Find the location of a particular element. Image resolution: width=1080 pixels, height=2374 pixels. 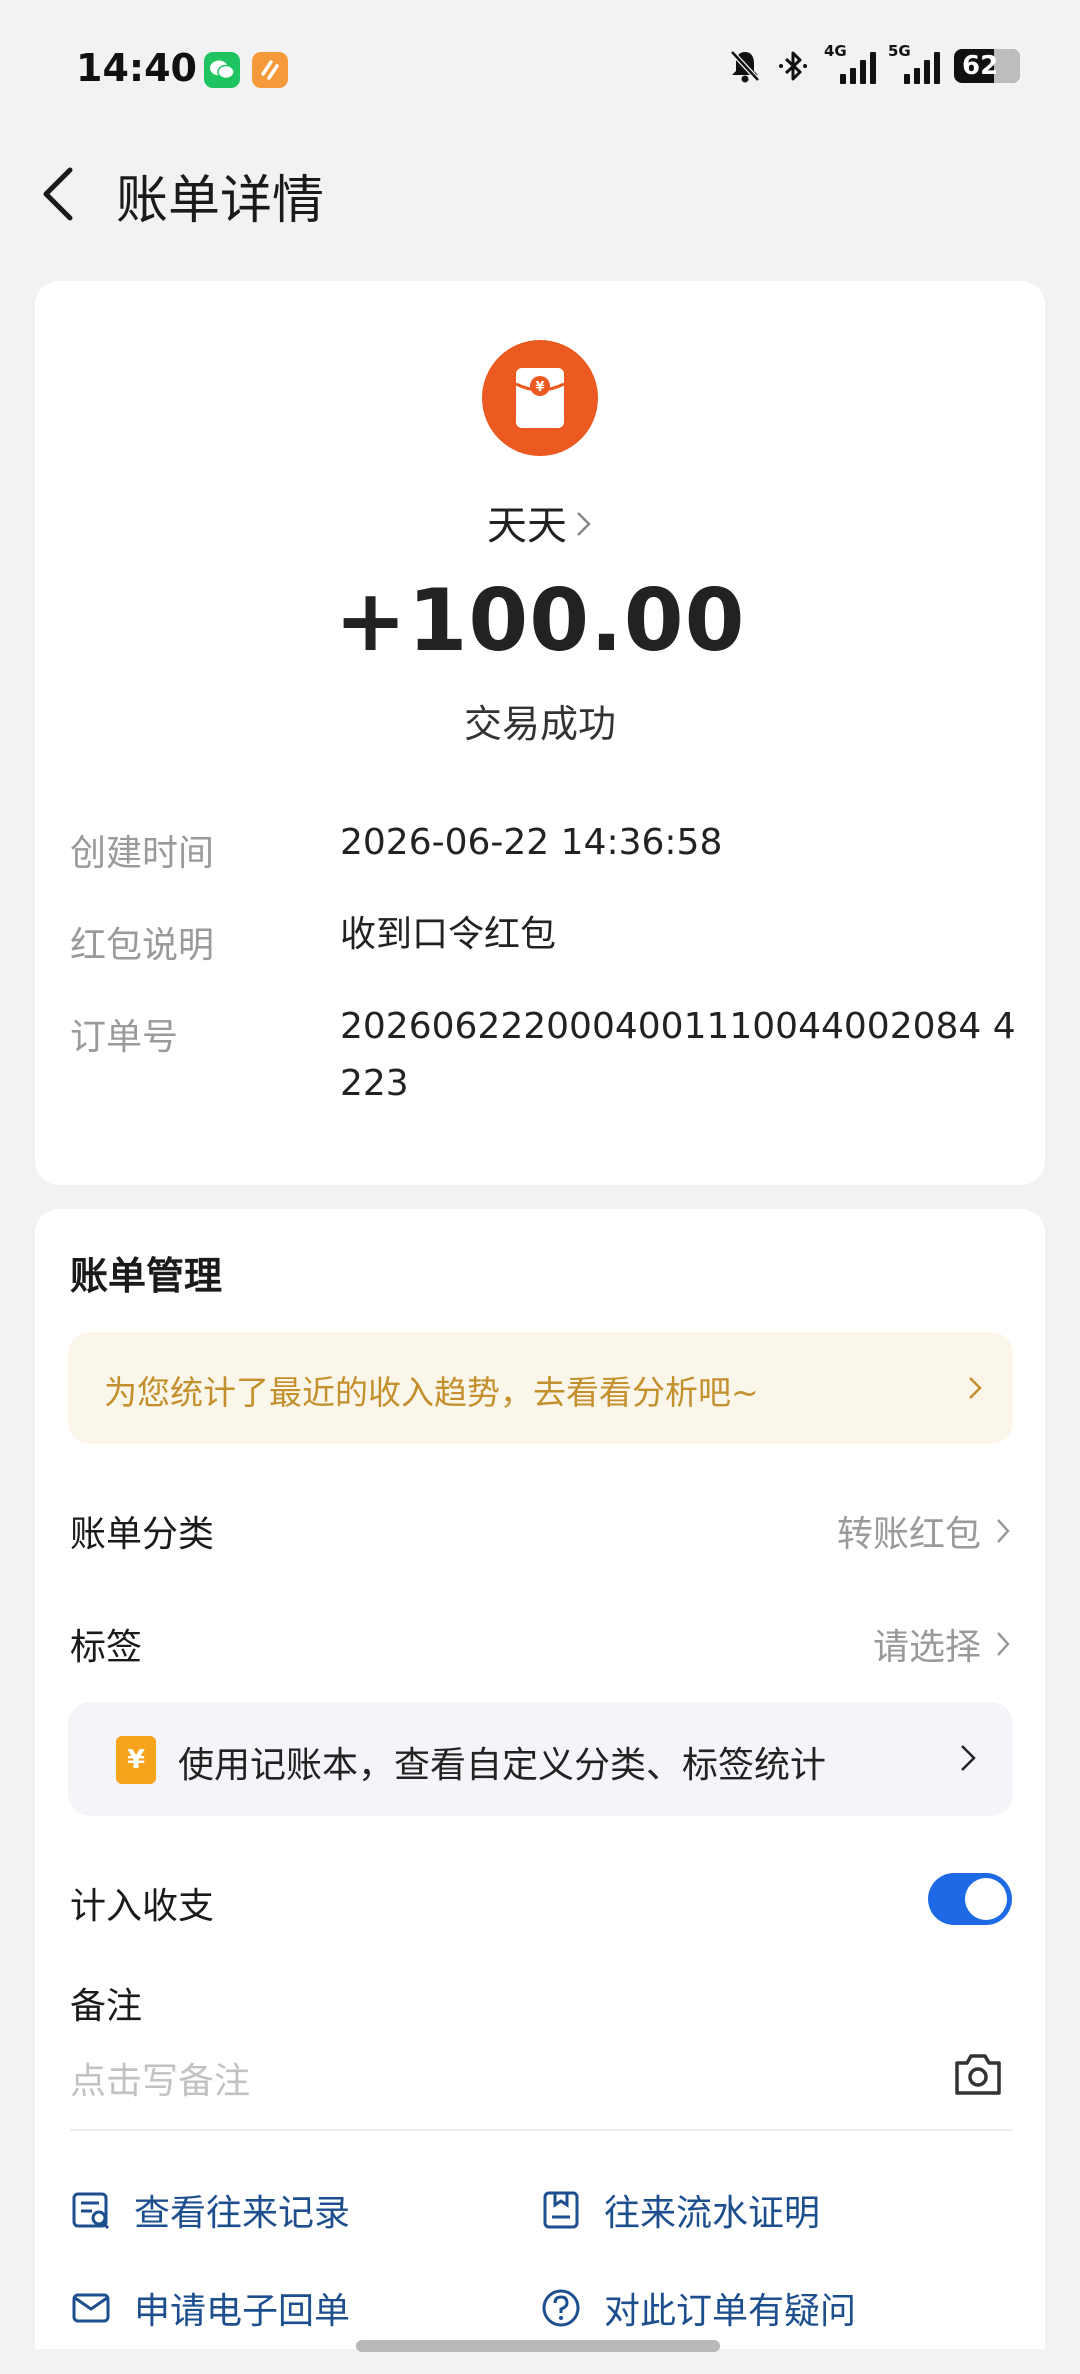

remark-input: 点击写备注 is located at coordinates (160, 2078).